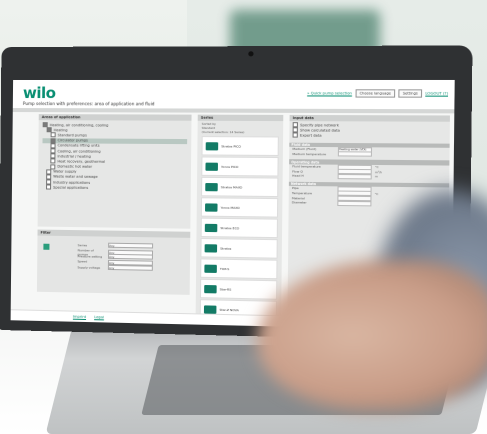 The height and width of the screenshot is (434, 487). I want to click on logout-link: LOGOUT (?), so click(436, 93).